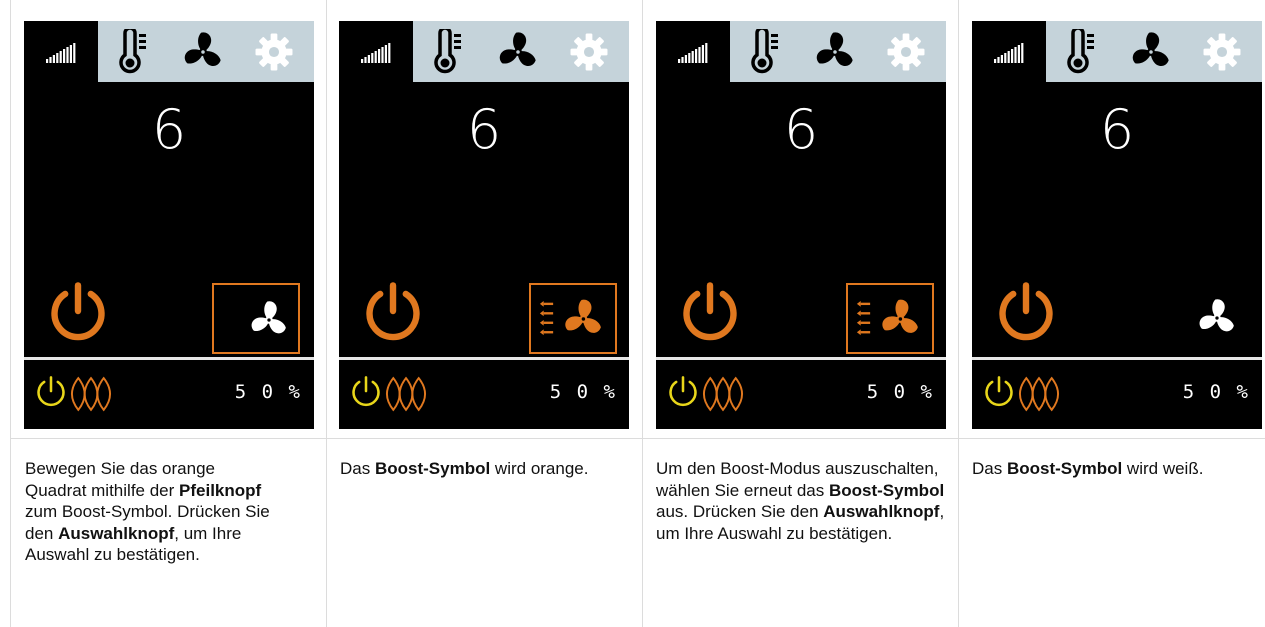 Image resolution: width=1265 pixels, height=627 pixels. Describe the element at coordinates (801, 225) in the screenshot. I see `device-screen-3: 6 5 0 %` at that location.